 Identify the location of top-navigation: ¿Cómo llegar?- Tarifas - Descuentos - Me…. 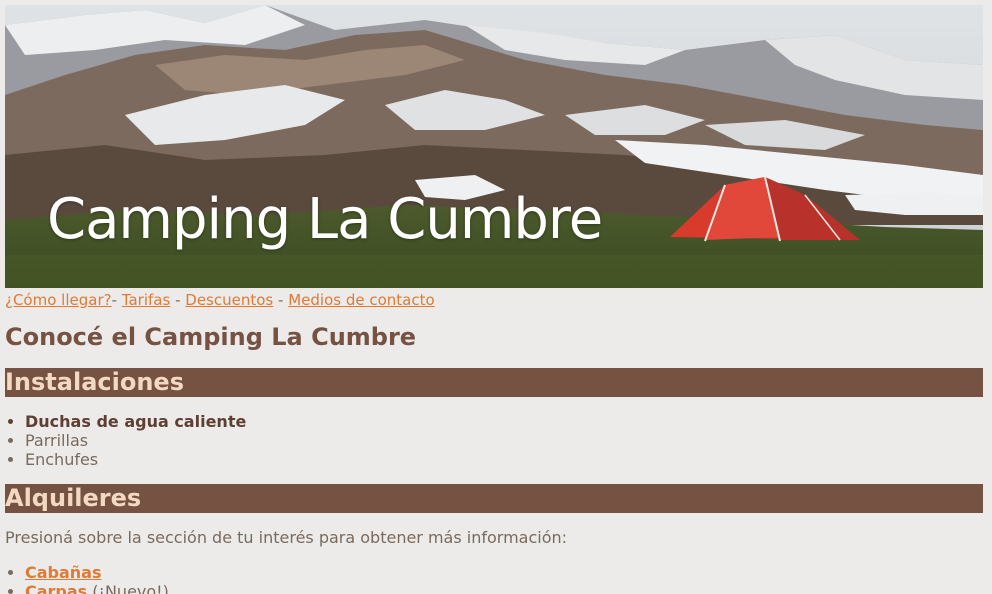
(220, 300).